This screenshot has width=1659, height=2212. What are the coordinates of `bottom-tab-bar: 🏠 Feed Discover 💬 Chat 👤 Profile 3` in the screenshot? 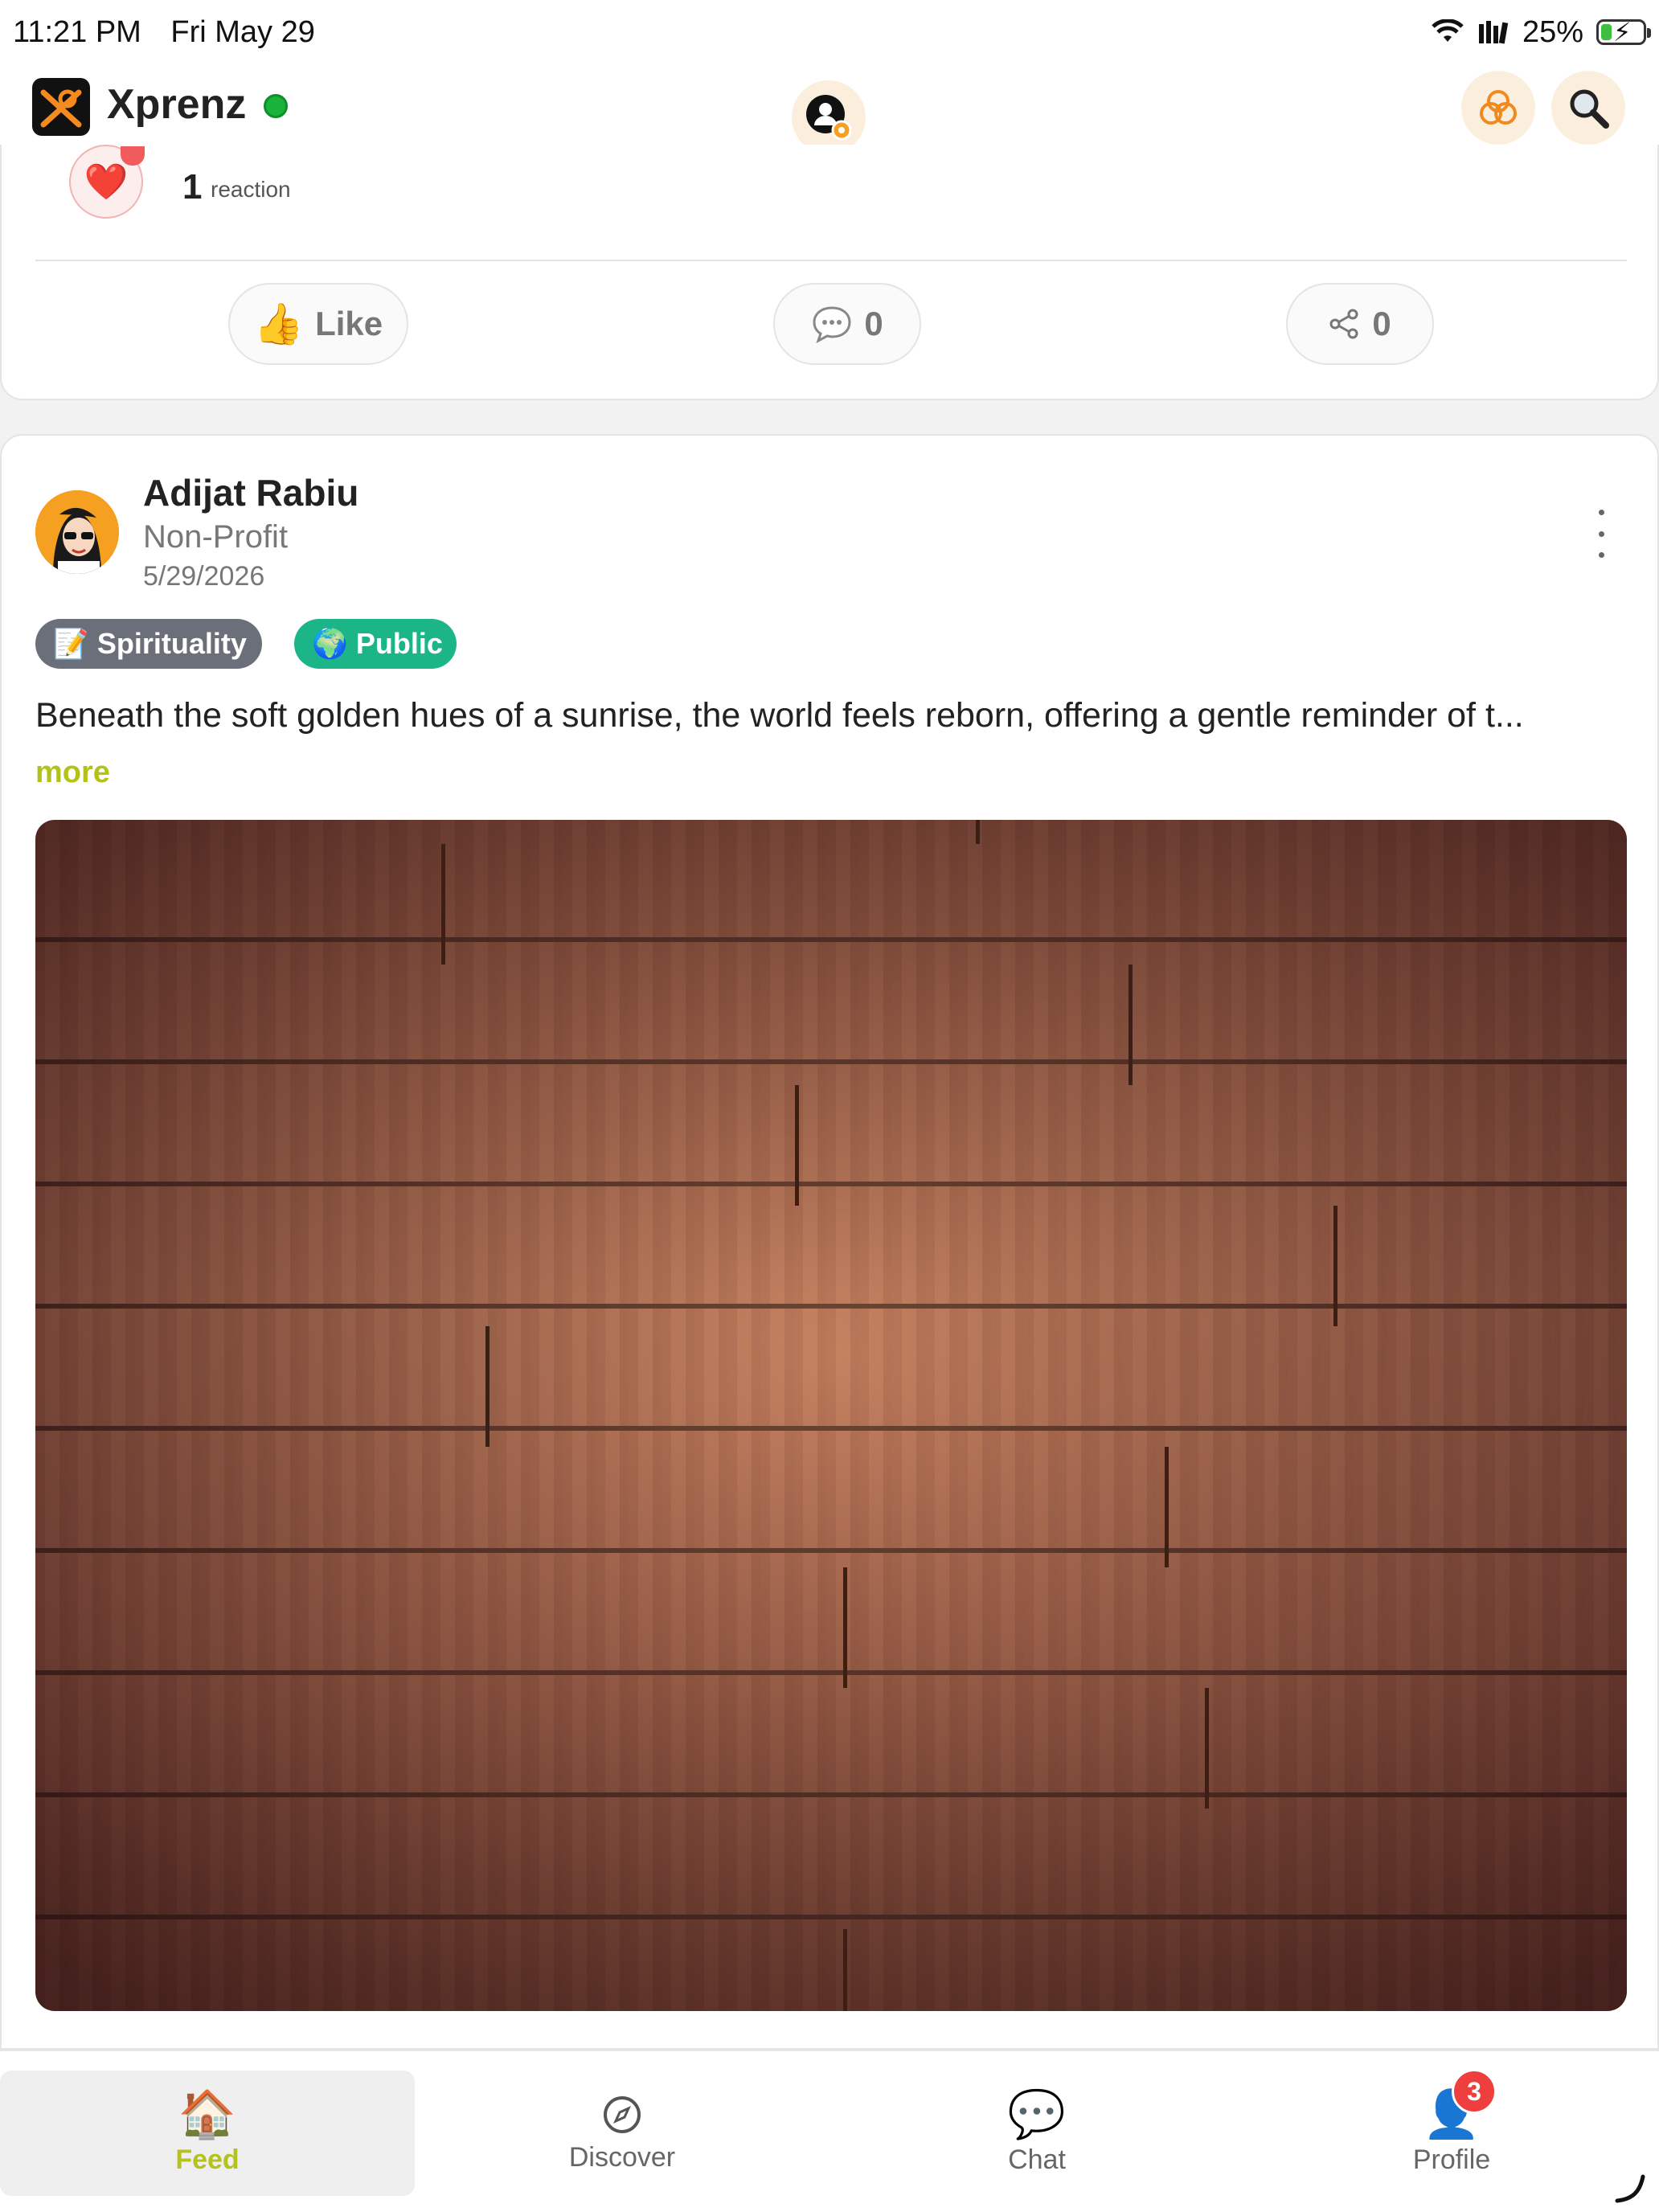 It's located at (829, 2131).